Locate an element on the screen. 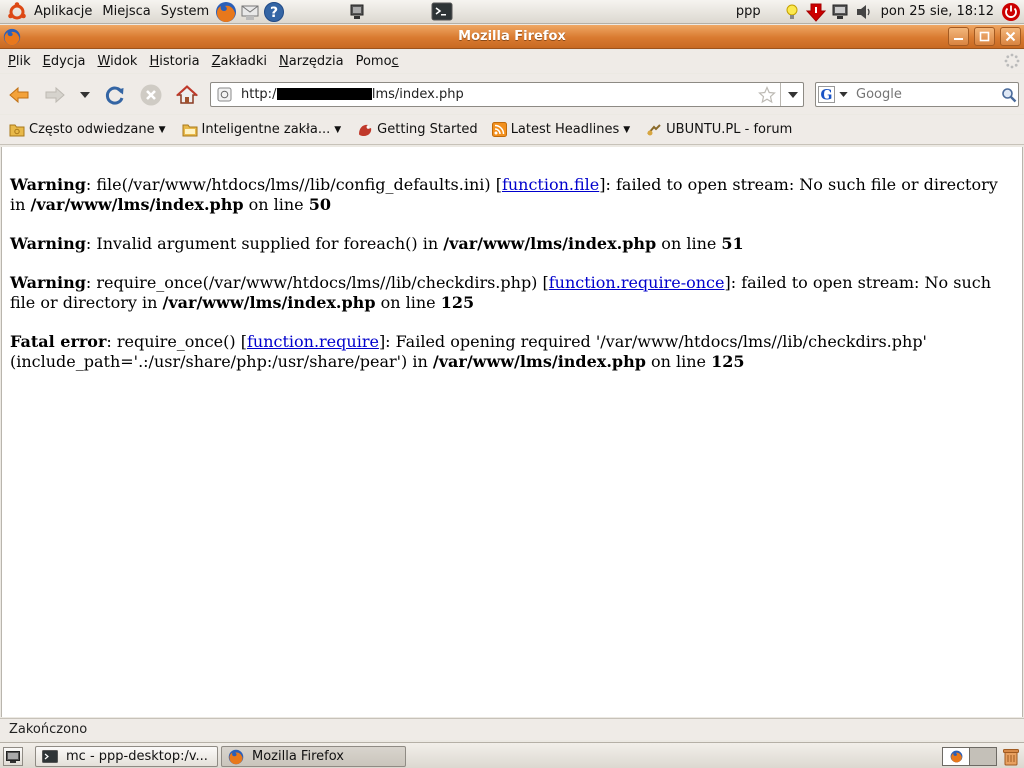 The image size is (1024, 768). home-button is located at coordinates (187, 95).